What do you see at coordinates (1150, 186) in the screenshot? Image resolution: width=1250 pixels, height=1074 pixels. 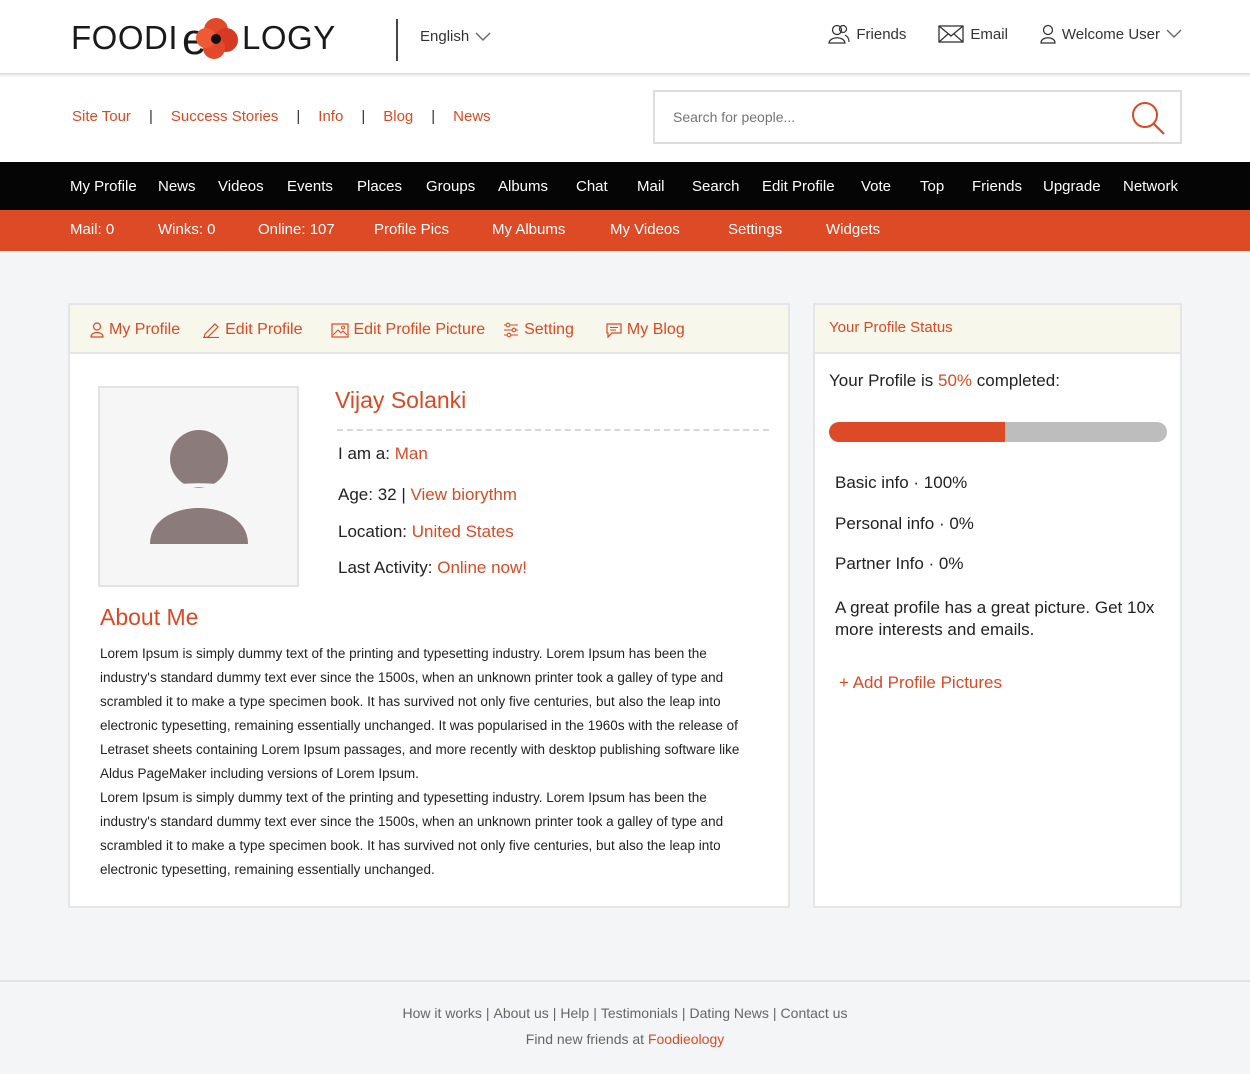 I see `nav-network: Network` at bounding box center [1150, 186].